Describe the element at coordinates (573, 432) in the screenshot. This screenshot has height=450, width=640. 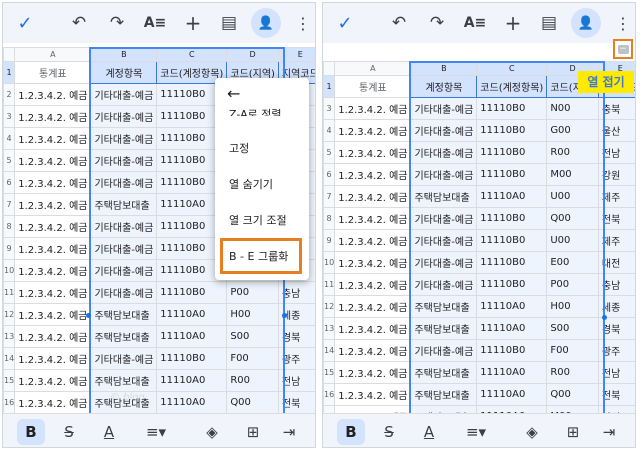
I see `insert-column-icon: ⊞` at that location.